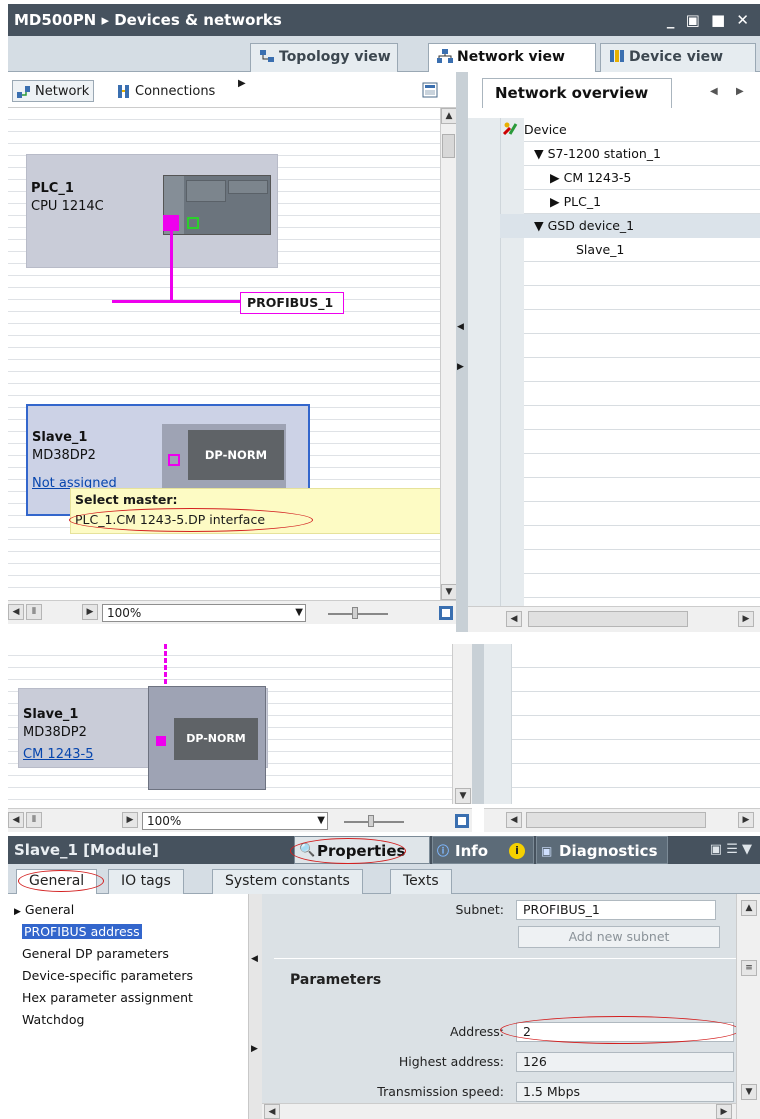  Describe the element at coordinates (53, 1019) in the screenshot. I see `nav-item-watchdog: Watchdog` at that location.